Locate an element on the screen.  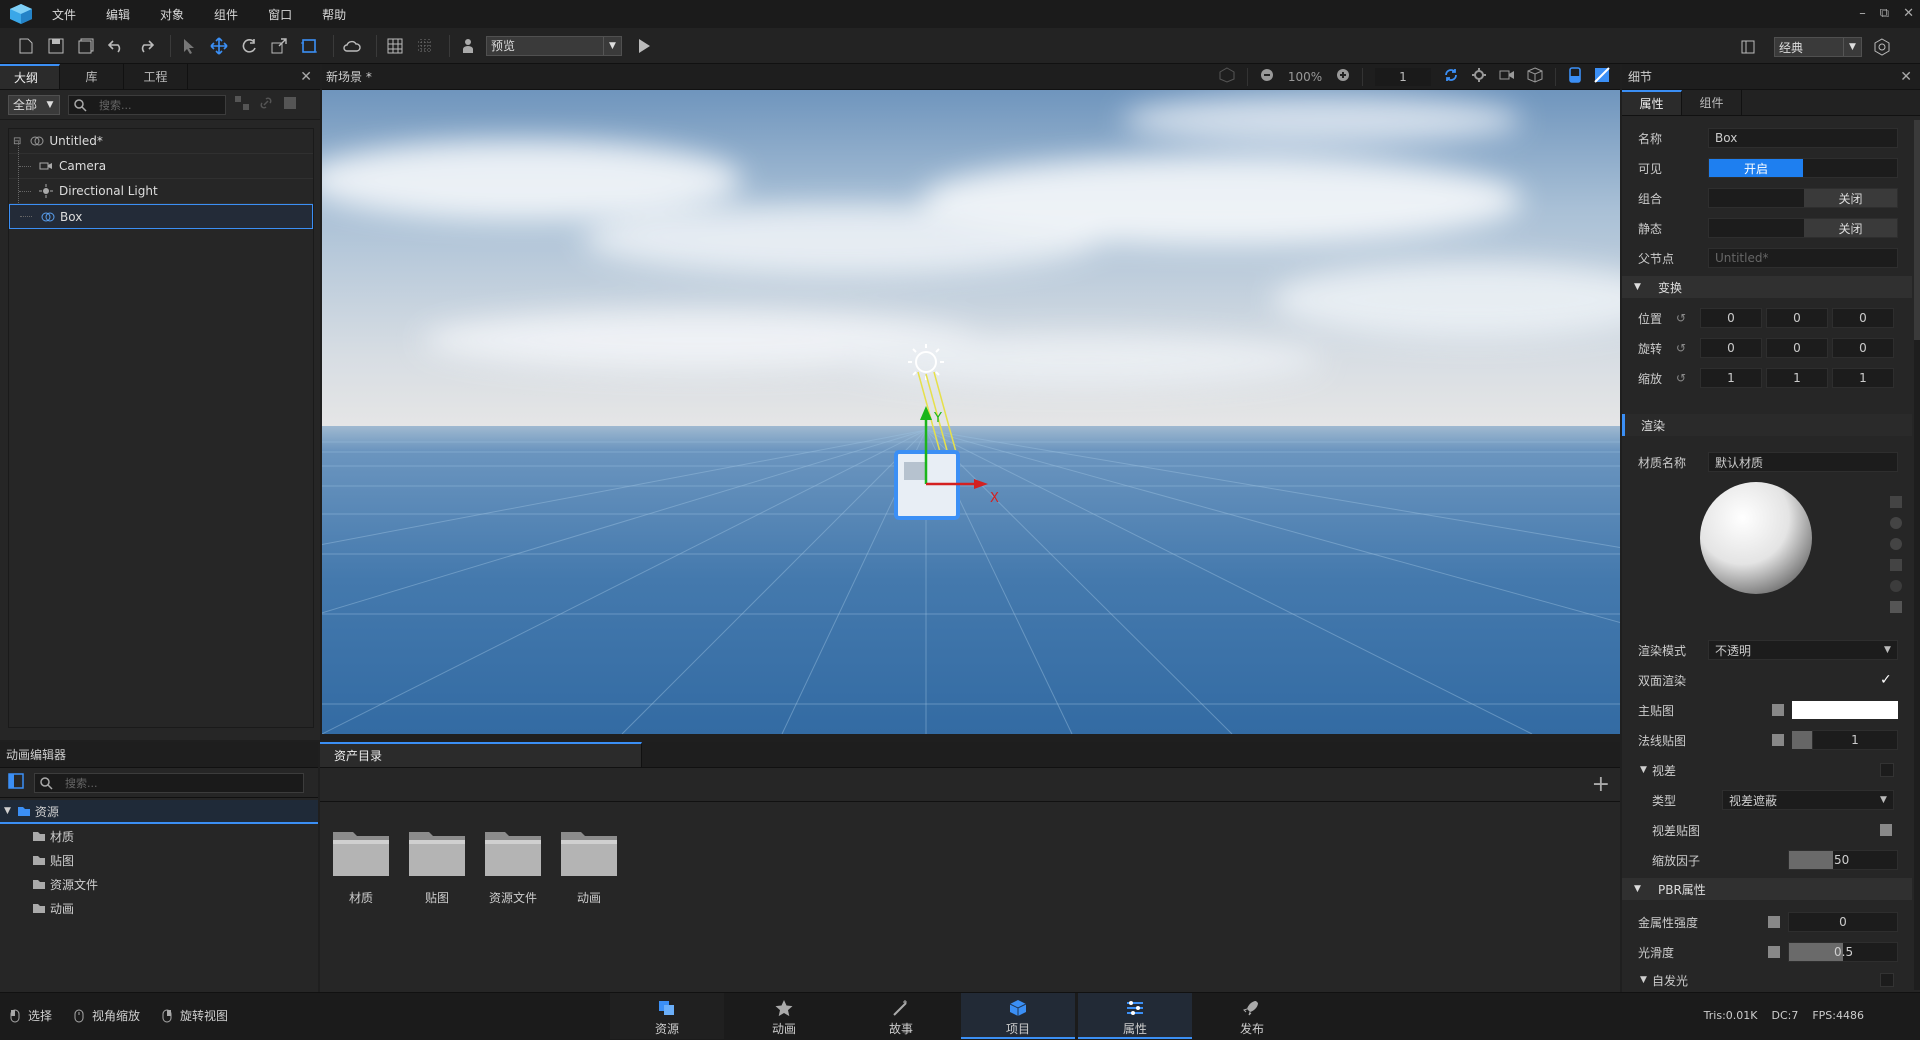
normal-texture-swatch is located at coordinates (1802, 740).